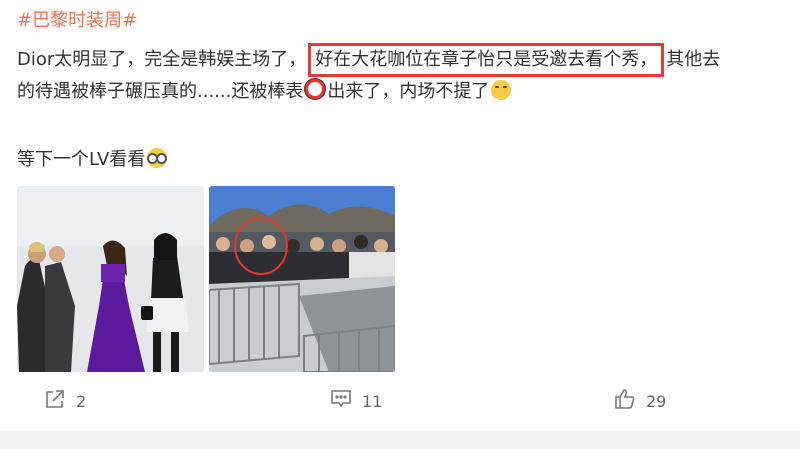  I want to click on post-text-line-2: 的待遇被棒子碾压真的......还被棒表 出来了，内场不提了, so click(264, 90).